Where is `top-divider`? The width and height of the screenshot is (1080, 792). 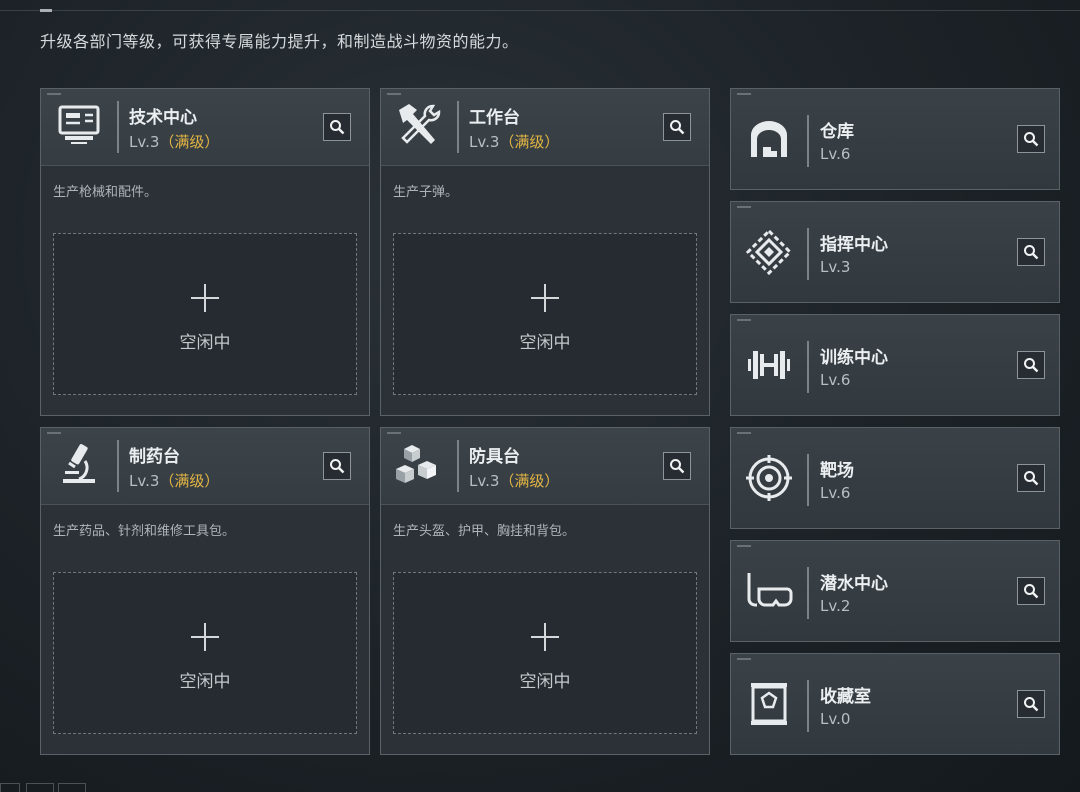 top-divider is located at coordinates (540, 10).